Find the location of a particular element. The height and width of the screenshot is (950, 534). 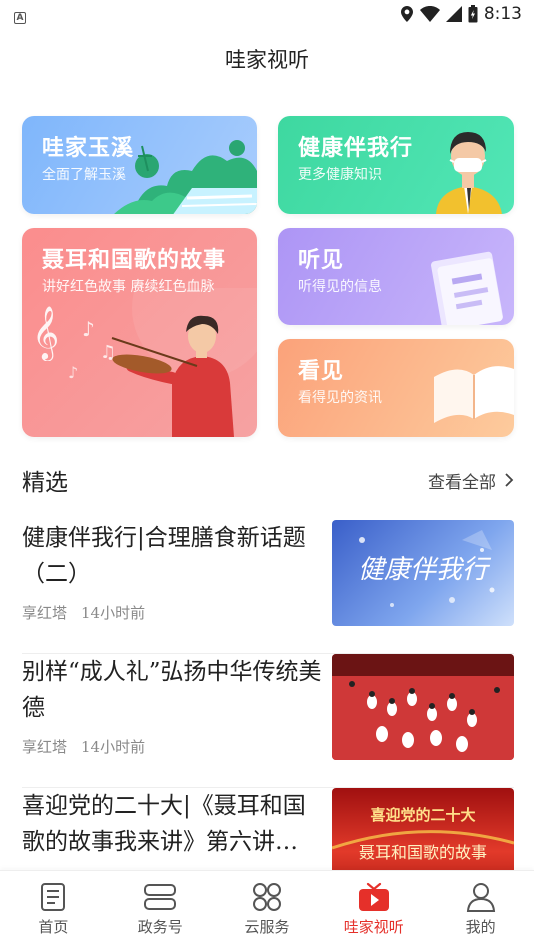

featured-section-header: 精选 查看全部 is located at coordinates (268, 480).